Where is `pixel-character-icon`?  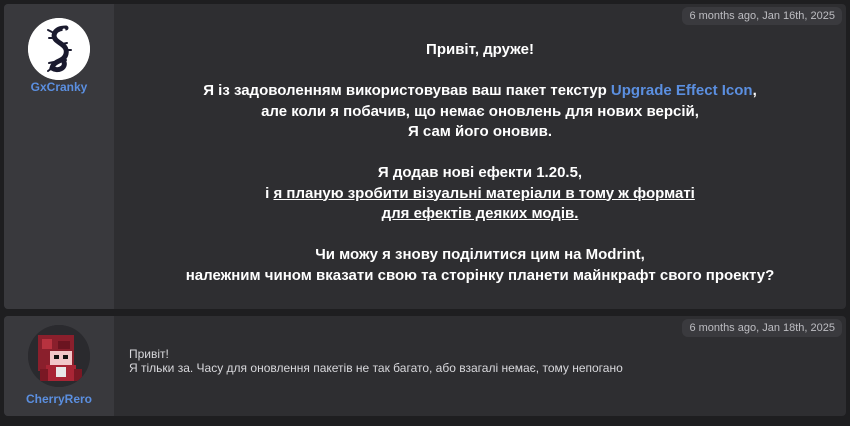 pixel-character-icon is located at coordinates (59, 356).